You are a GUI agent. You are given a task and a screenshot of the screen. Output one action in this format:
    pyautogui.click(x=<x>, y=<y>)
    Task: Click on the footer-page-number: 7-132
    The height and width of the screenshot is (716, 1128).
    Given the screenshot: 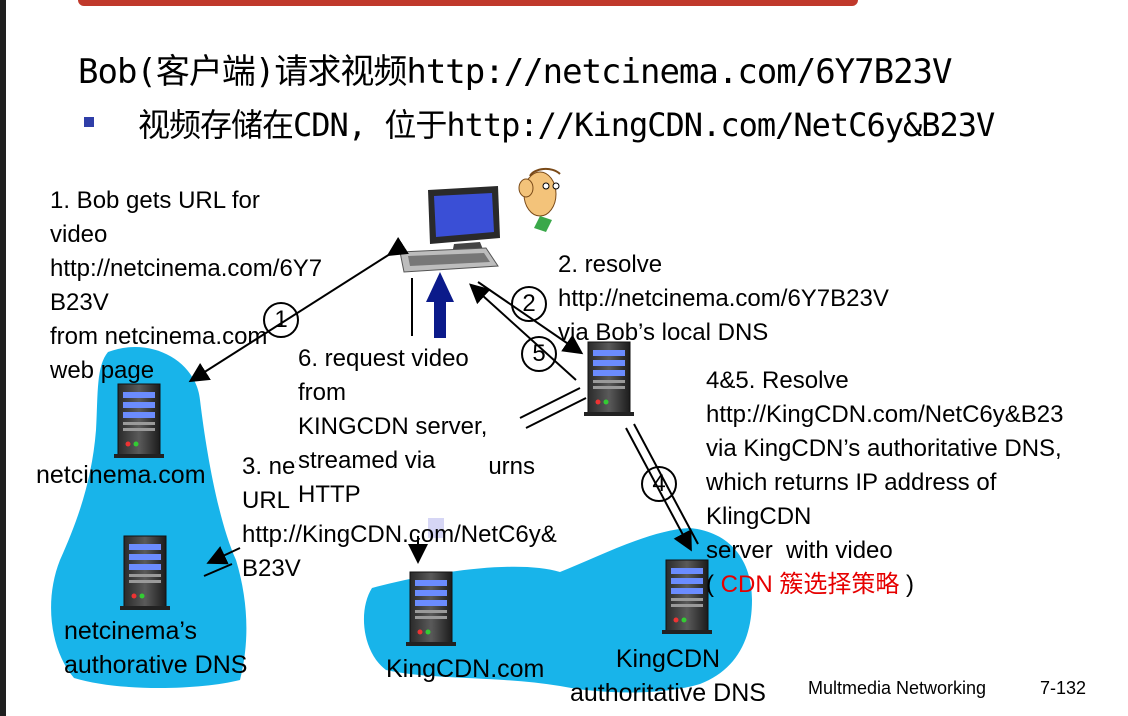 What is the action you would take?
    pyautogui.click(x=1063, y=688)
    